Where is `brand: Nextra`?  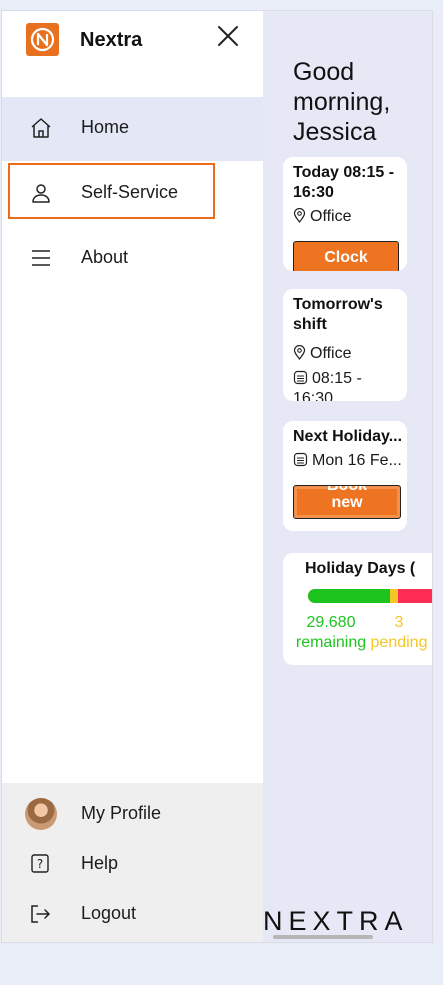
brand: Nextra is located at coordinates (141, 40).